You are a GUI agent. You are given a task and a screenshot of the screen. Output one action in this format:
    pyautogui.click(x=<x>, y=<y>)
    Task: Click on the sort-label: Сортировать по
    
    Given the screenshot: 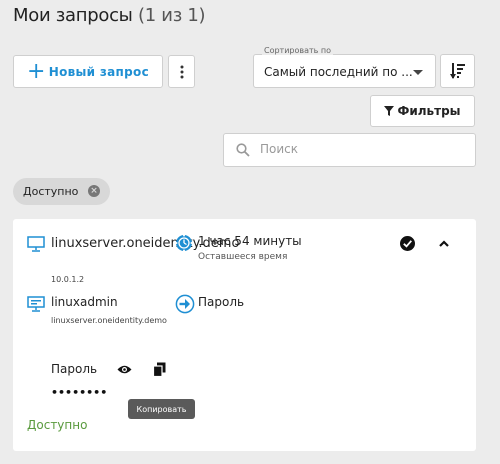 What is the action you would take?
    pyautogui.click(x=298, y=50)
    